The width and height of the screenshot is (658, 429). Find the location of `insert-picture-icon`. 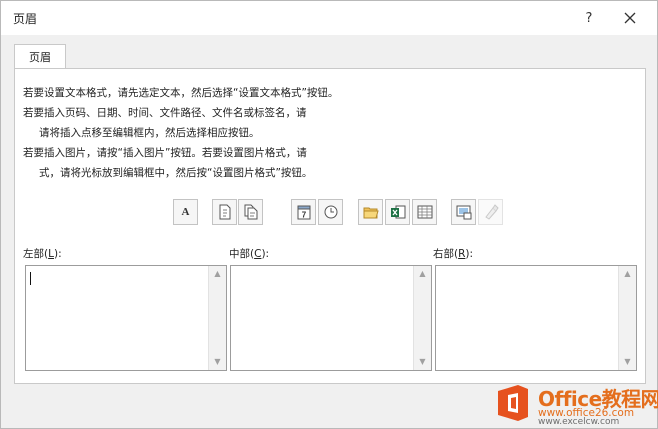

insert-picture-icon is located at coordinates (463, 212).